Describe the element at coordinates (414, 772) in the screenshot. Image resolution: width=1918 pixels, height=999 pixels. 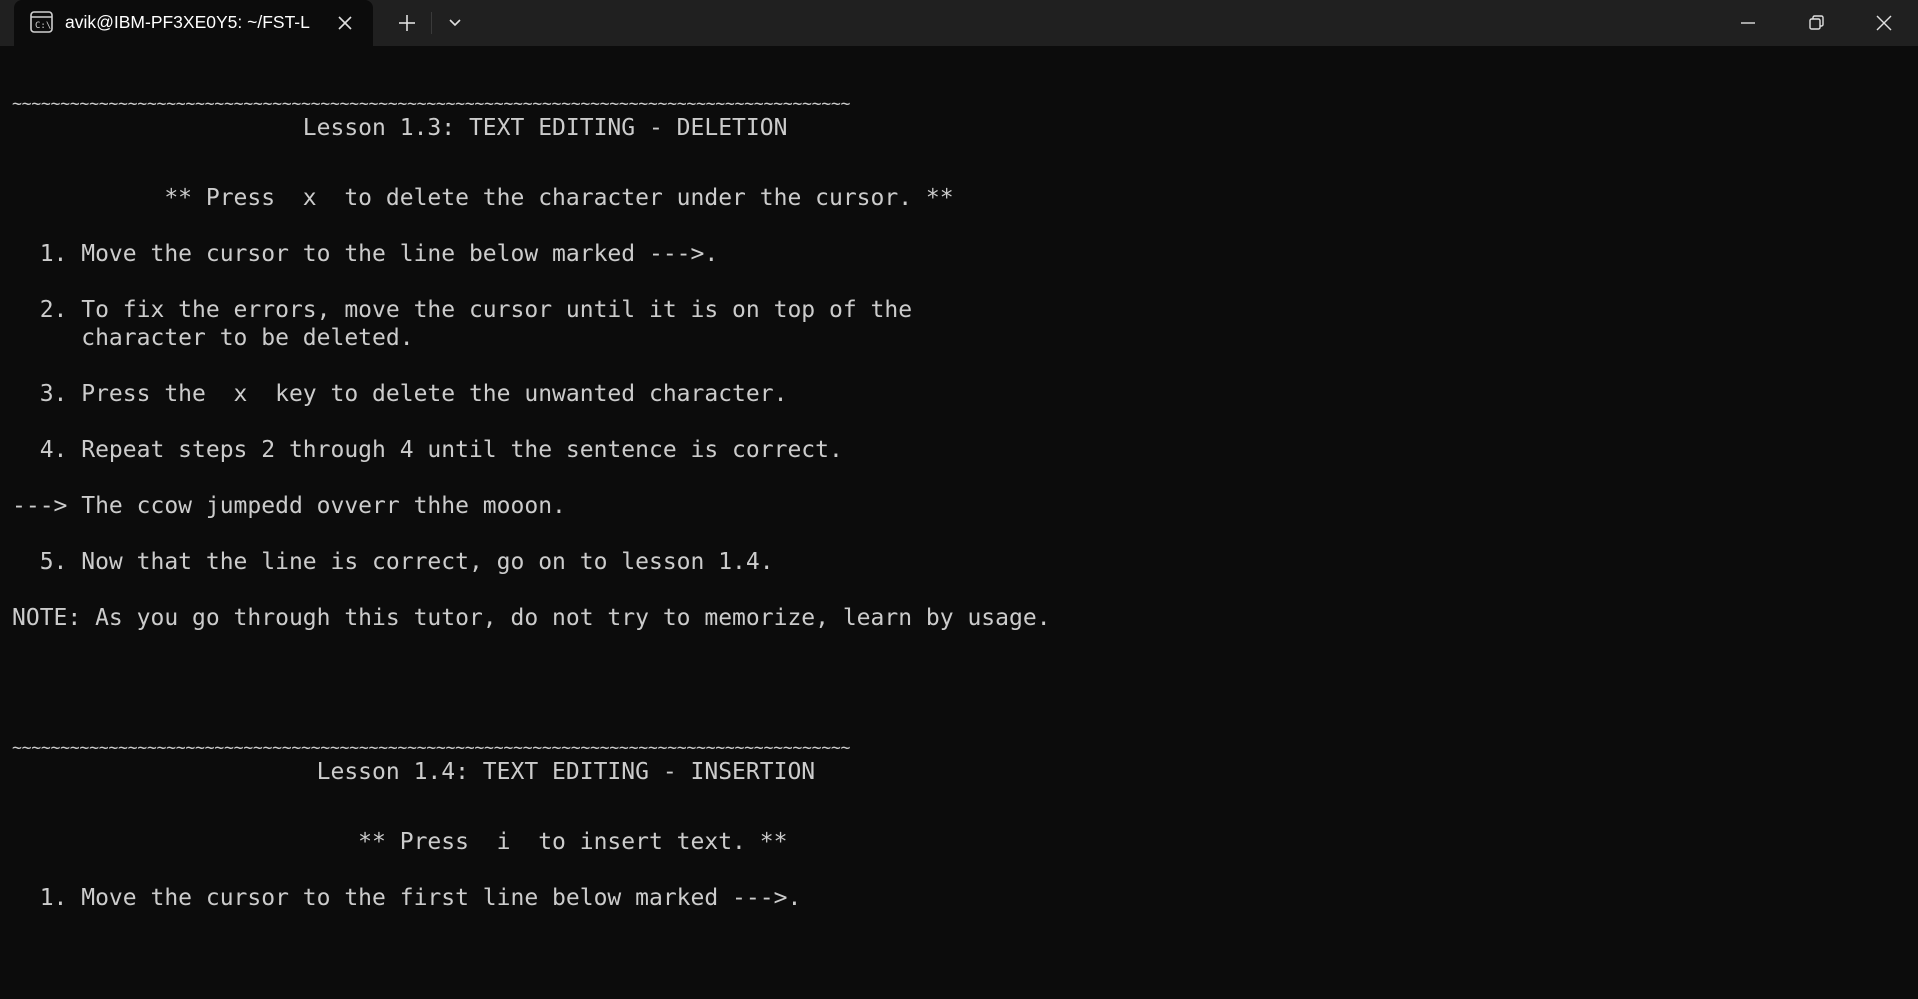
I see `lesson-heading: Lesson 1.4: TEXT EDITING - INSERTION` at that location.